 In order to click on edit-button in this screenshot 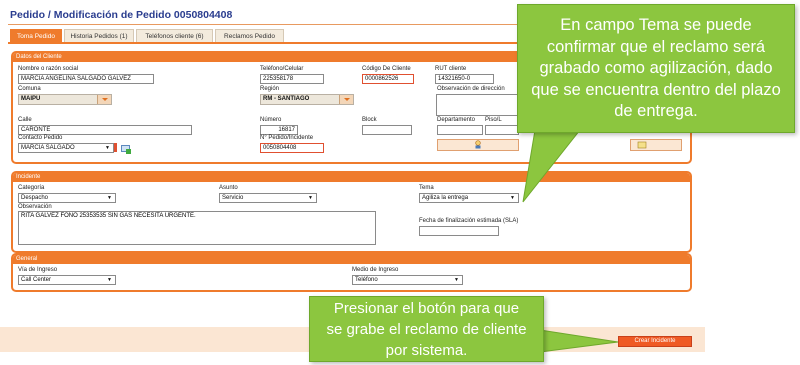, I will do `click(656, 145)`.